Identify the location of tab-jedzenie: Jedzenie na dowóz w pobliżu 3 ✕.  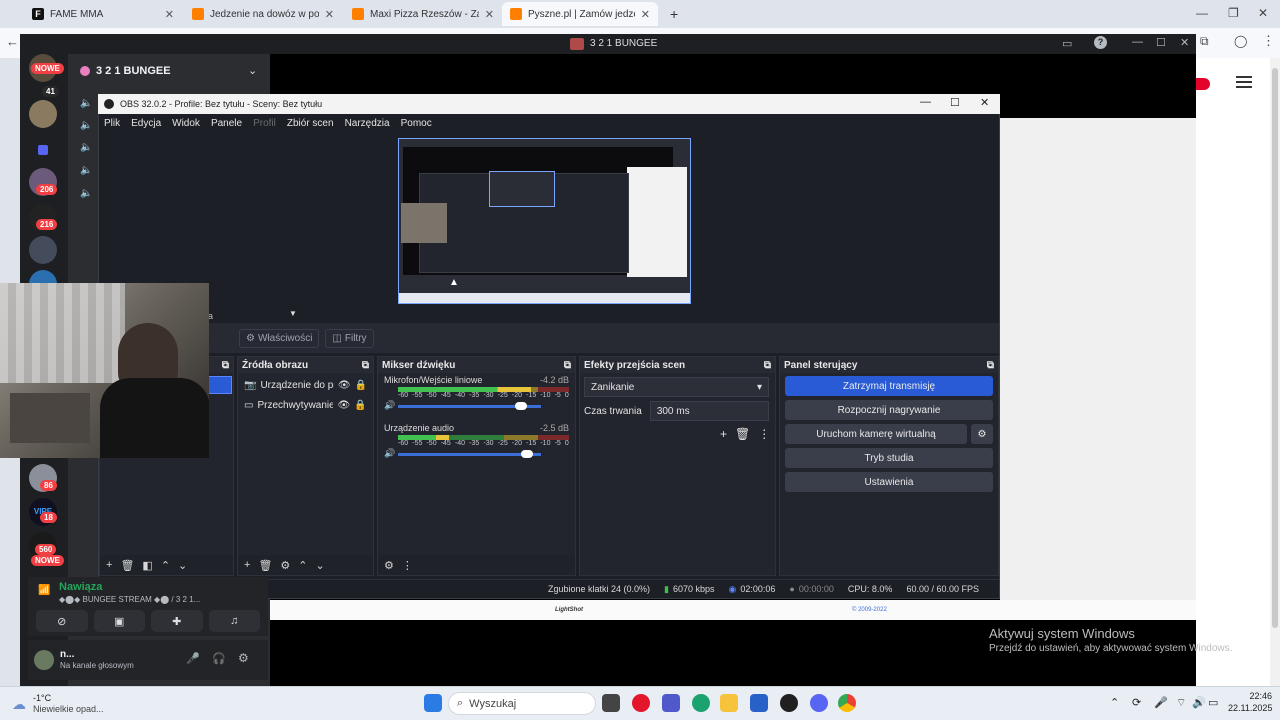
(263, 14).